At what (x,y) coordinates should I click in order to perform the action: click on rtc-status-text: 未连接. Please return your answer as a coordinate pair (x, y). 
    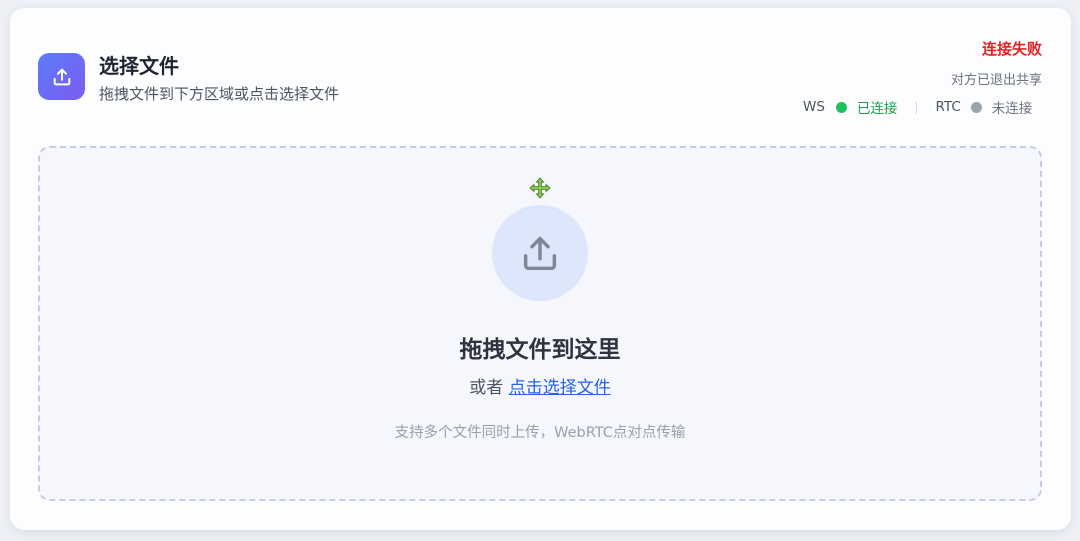
    Looking at the image, I should click on (1012, 109).